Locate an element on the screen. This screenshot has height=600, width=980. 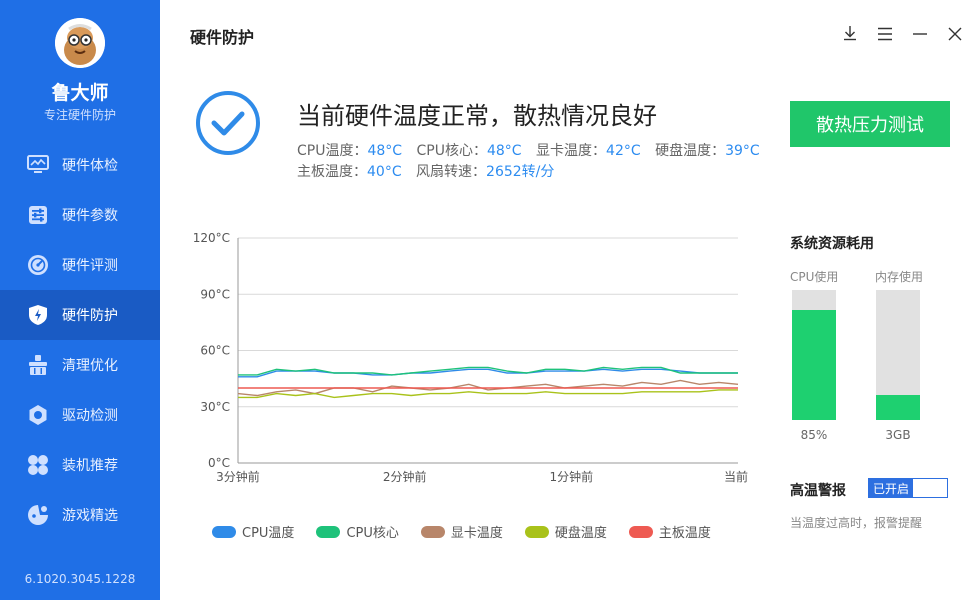
stress-test-button: 散热压力测试 is located at coordinates (870, 124).